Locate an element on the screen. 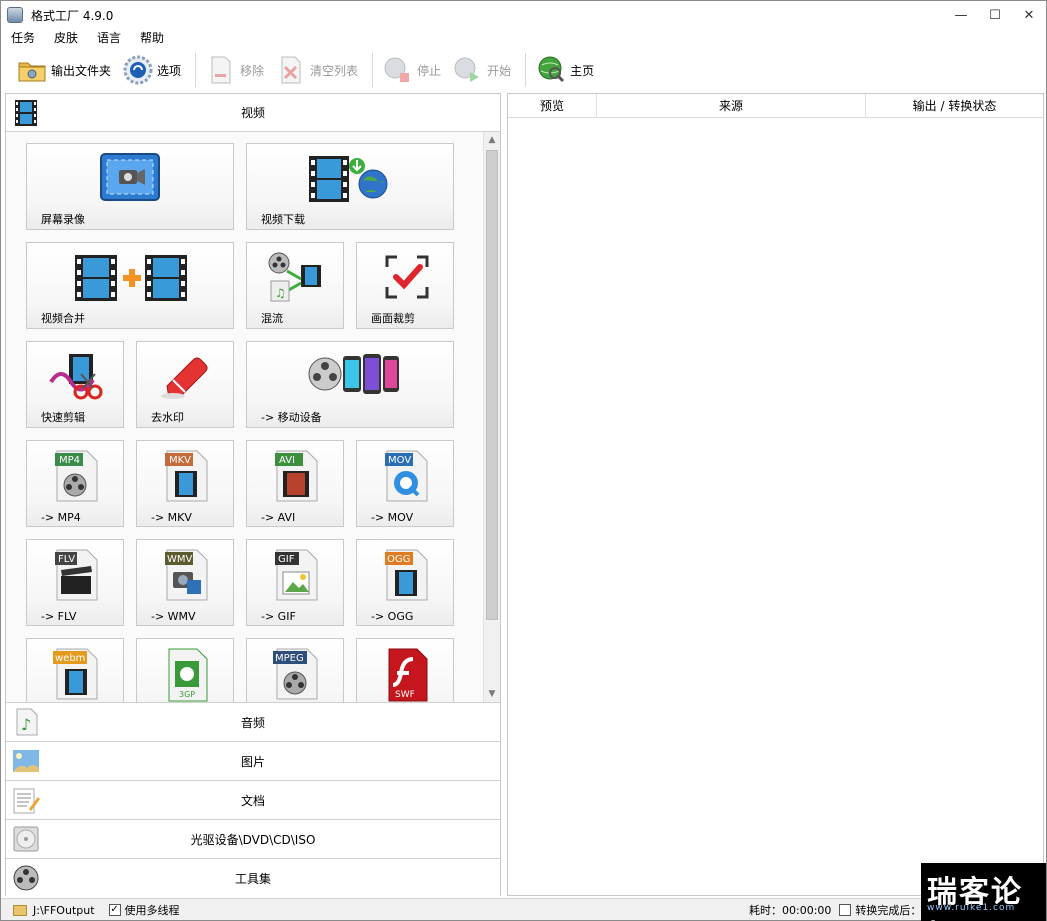 This screenshot has width=1047, height=921. output-folder-button: 输出文件夹 is located at coordinates (64, 70).